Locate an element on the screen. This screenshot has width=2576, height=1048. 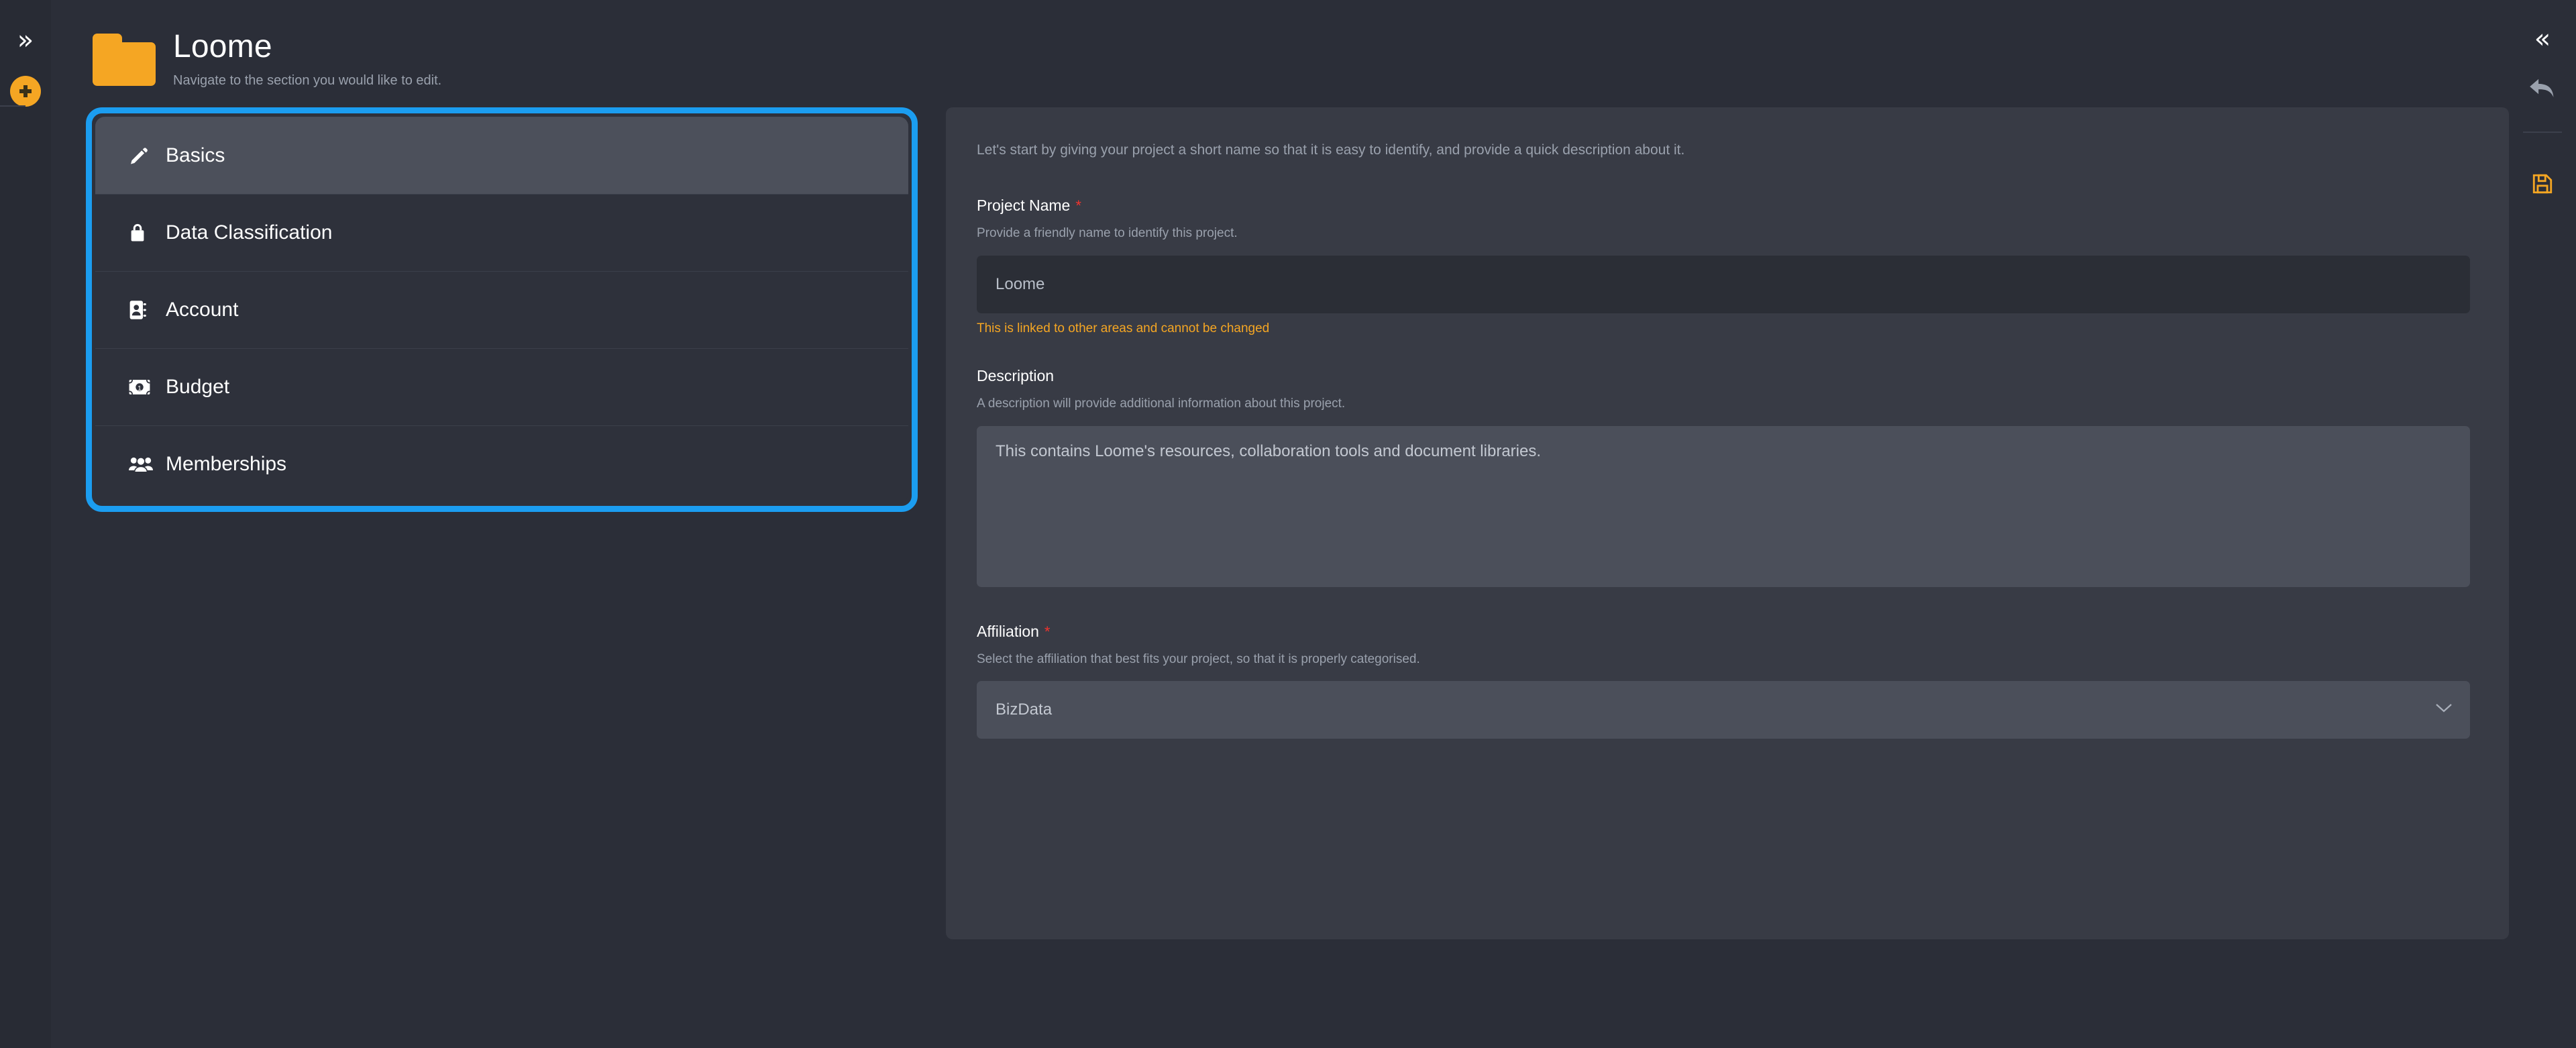
sidebar-item-basics: Basics is located at coordinates (501, 156).